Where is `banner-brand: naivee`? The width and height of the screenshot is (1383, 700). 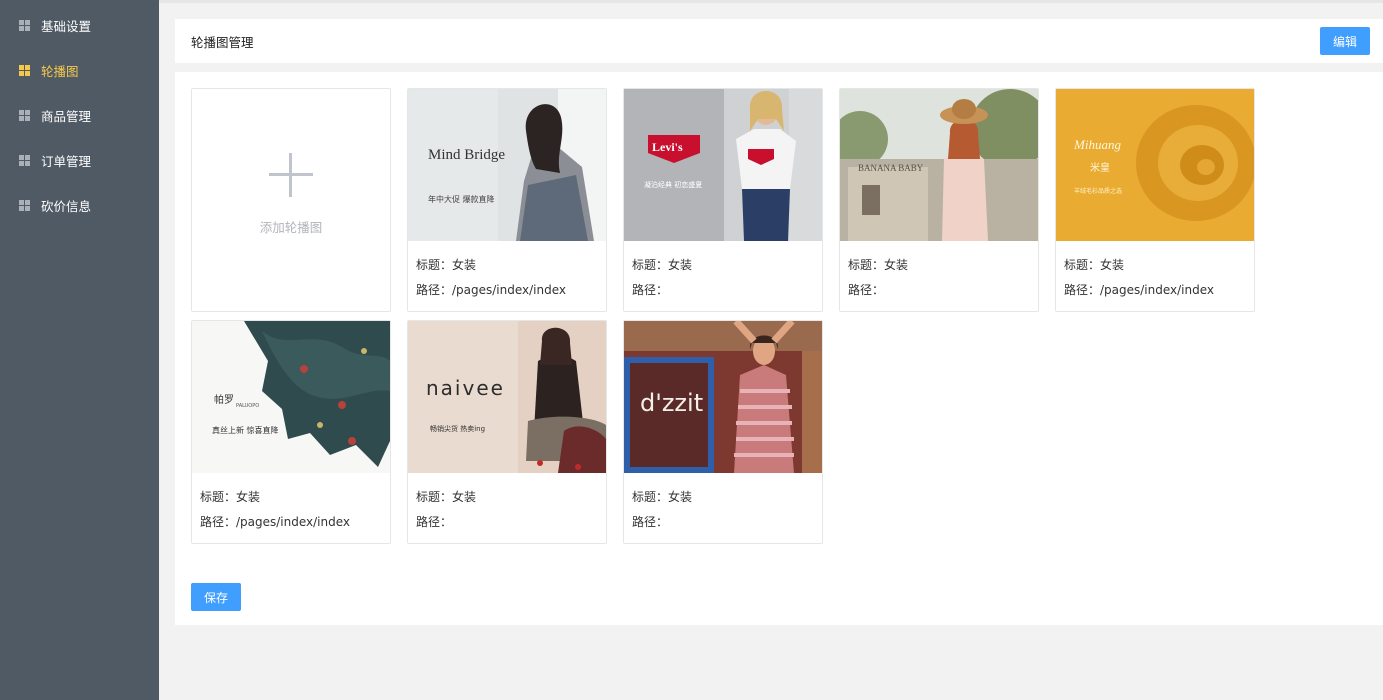
banner-brand: naivee is located at coordinates (465, 388).